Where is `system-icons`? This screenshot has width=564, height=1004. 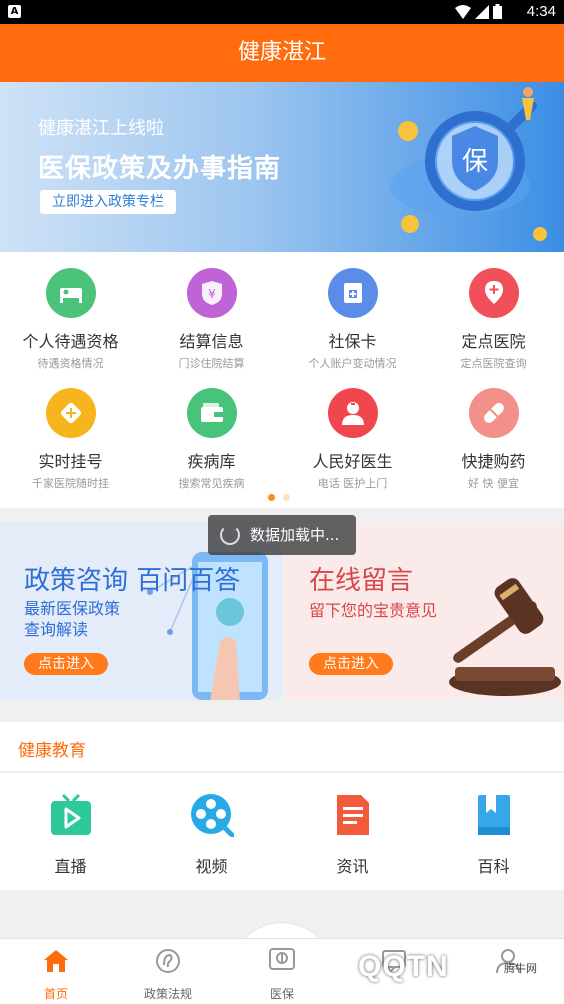
system-icons is located at coordinates (478, 11).